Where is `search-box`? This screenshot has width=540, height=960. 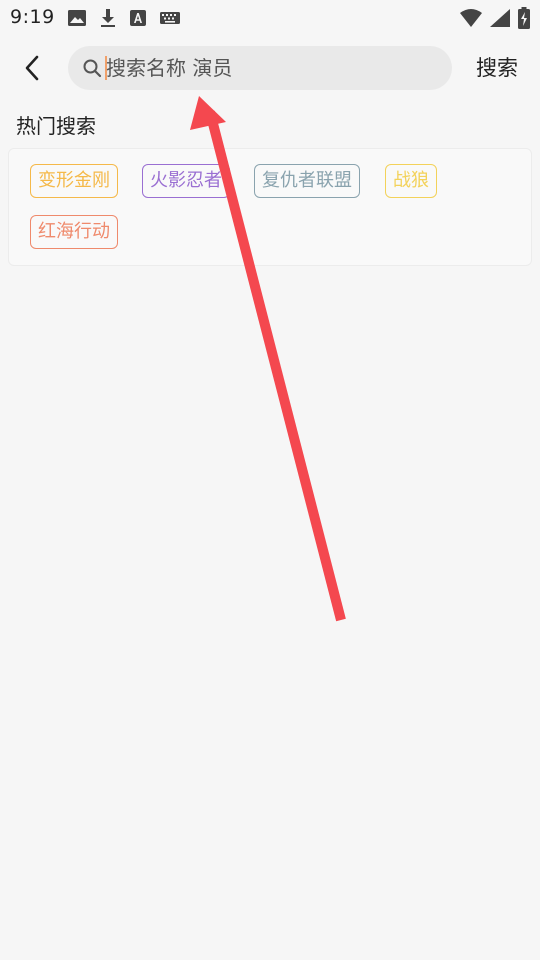
search-box is located at coordinates (260, 68).